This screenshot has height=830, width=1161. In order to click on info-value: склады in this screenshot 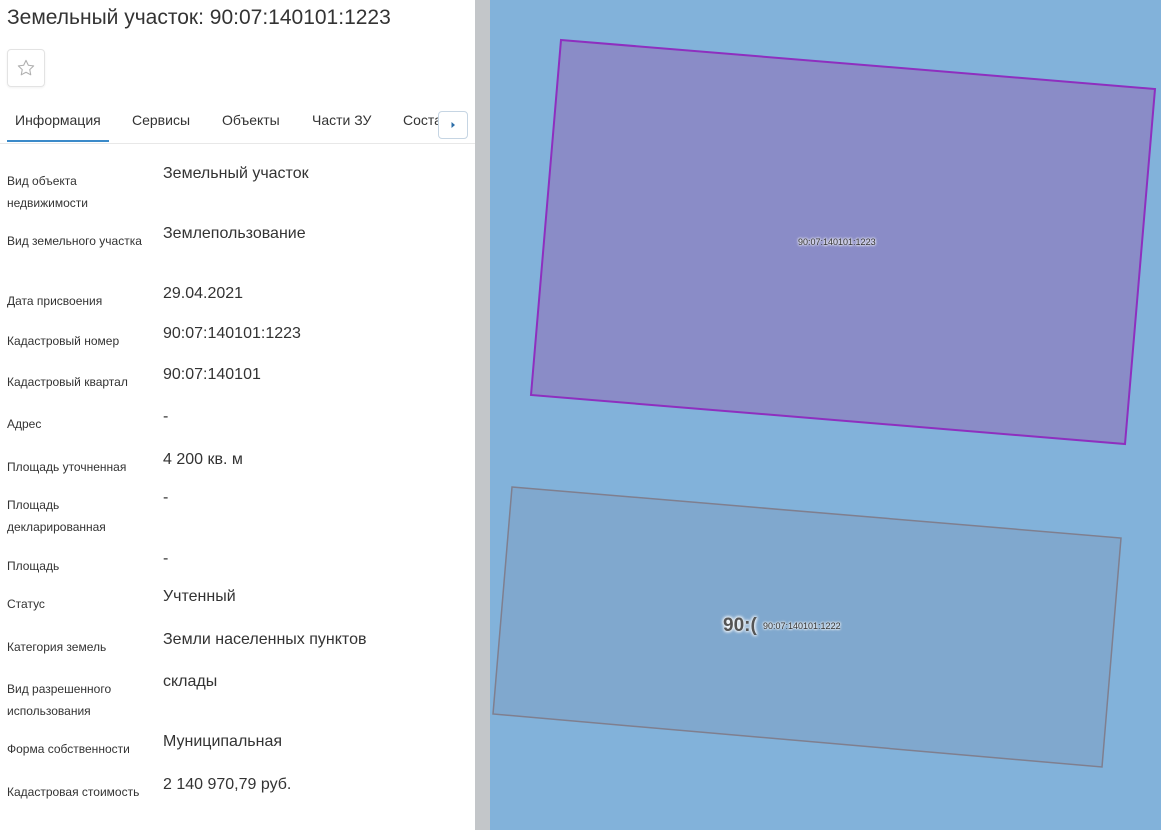, I will do `click(190, 681)`.